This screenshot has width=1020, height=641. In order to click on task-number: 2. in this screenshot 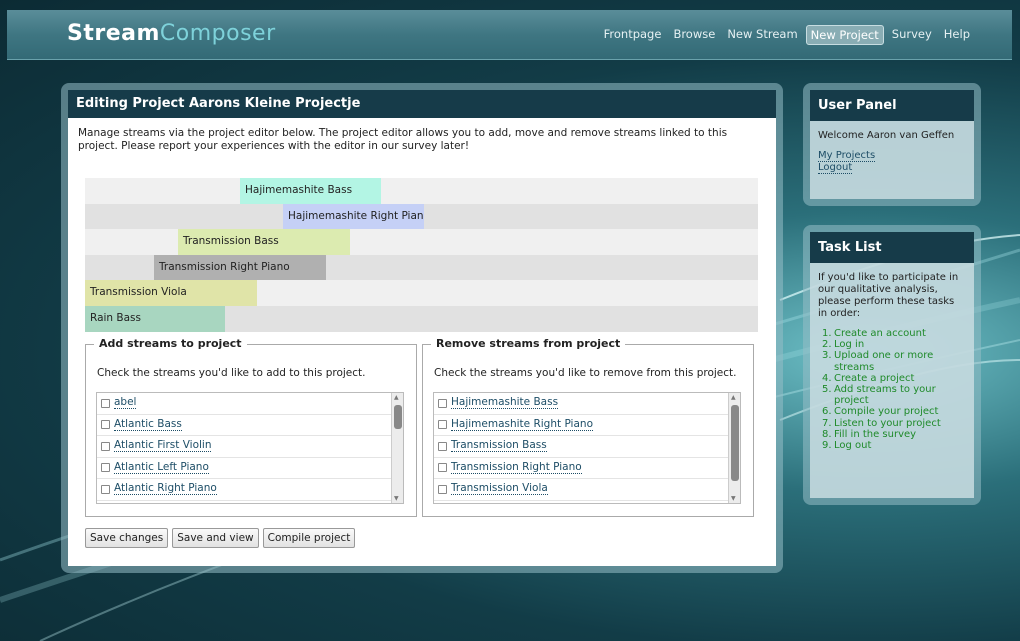, I will do `click(827, 345)`.